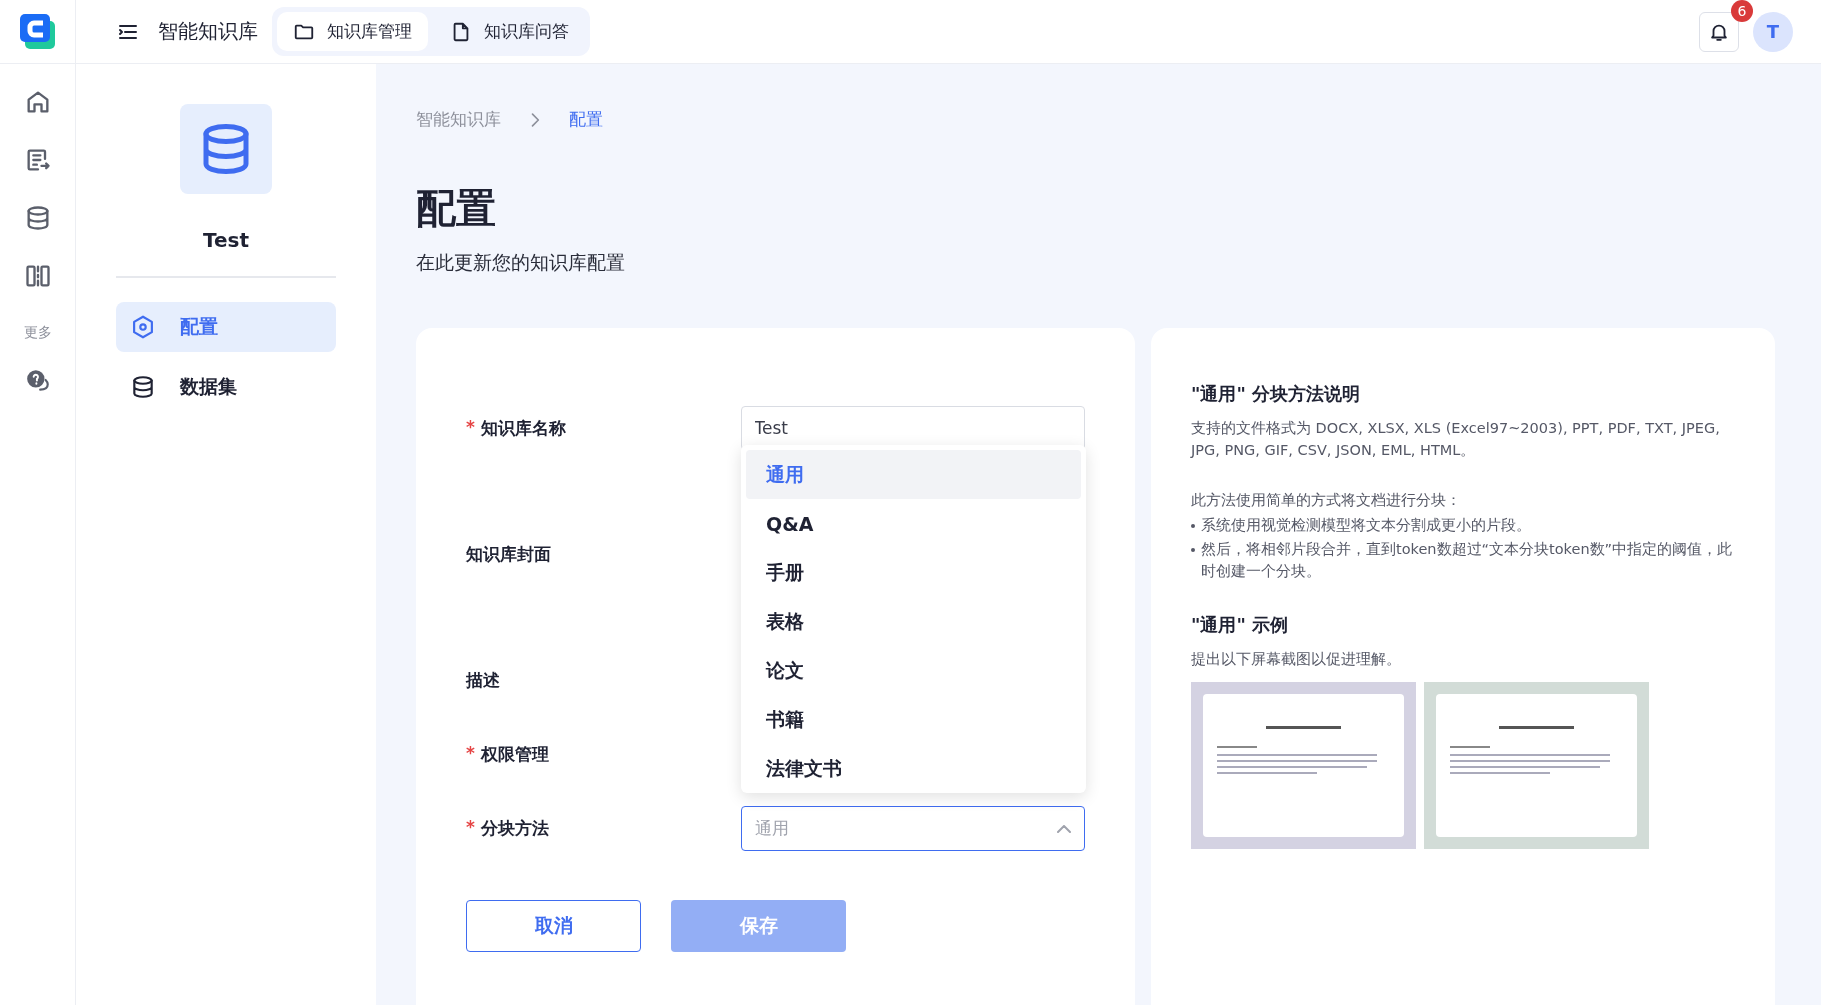  I want to click on dropdown-option: 表格, so click(913, 621).